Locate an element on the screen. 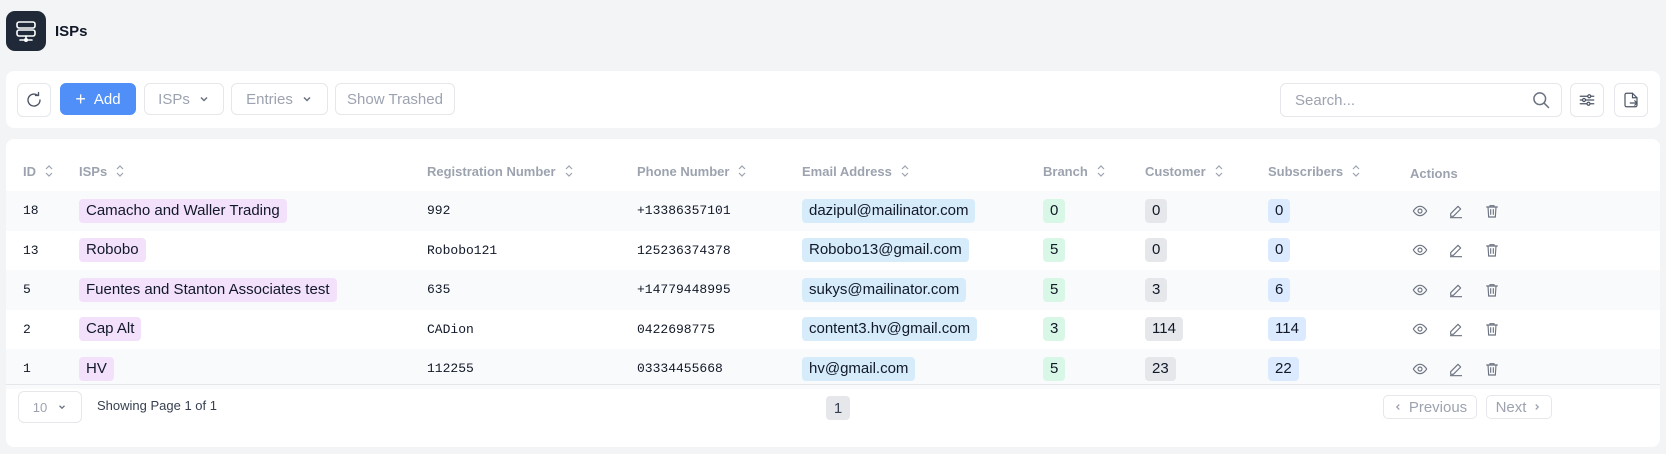  column-header-branch: Branch is located at coordinates (1094, 165).